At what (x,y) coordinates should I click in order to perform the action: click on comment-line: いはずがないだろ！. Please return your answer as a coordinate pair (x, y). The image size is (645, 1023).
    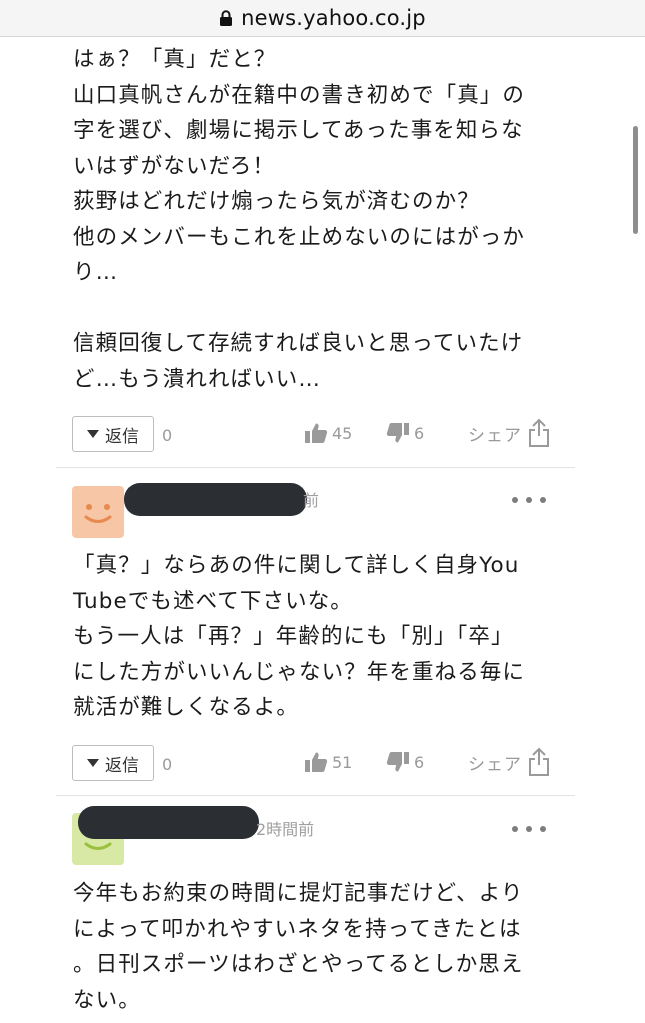
    Looking at the image, I should click on (174, 166).